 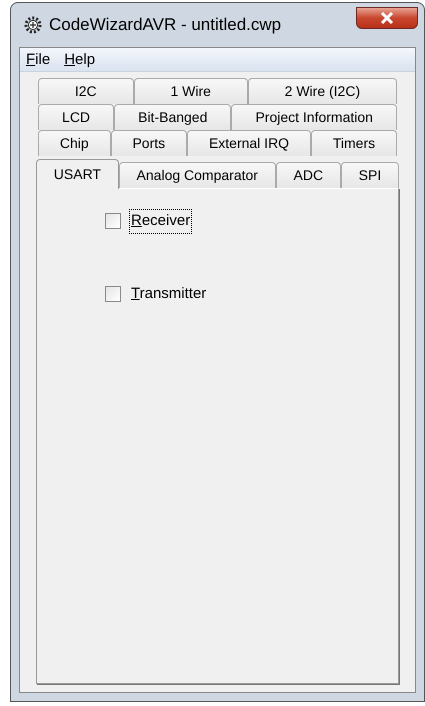 I want to click on tab: Analog Comparator, so click(x=197, y=175).